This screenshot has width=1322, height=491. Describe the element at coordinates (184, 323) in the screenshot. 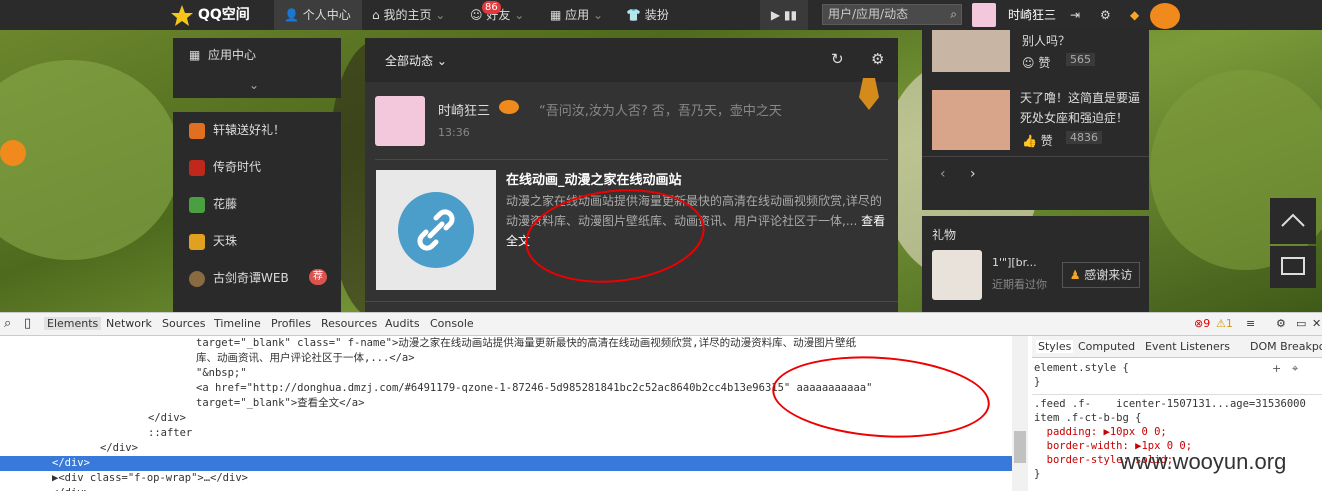

I see `tab-sources: Sources` at that location.